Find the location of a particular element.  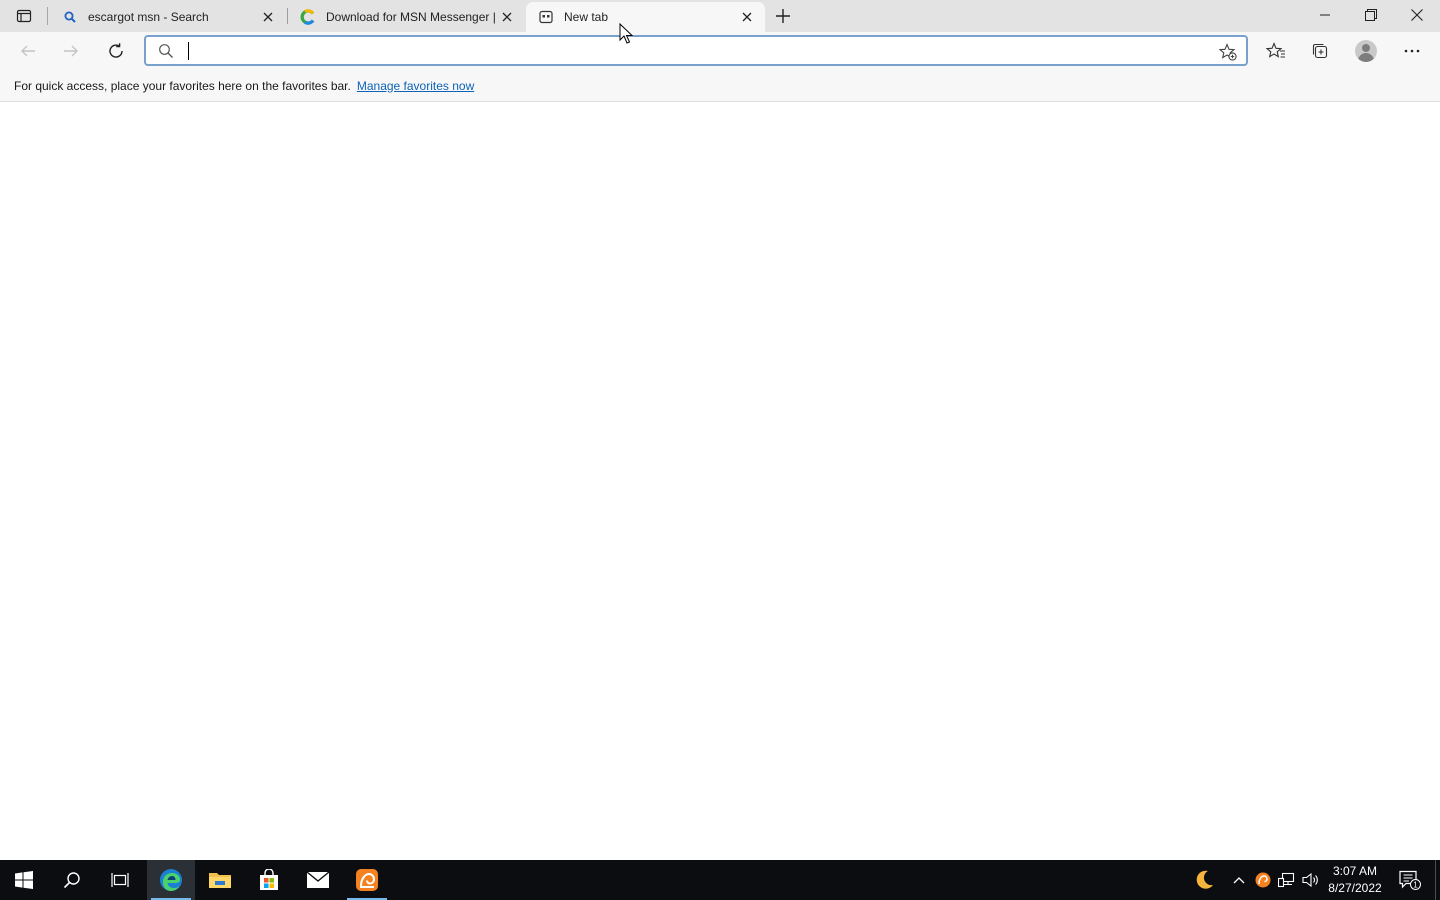

notification-count: 1 is located at coordinates (1415, 885).